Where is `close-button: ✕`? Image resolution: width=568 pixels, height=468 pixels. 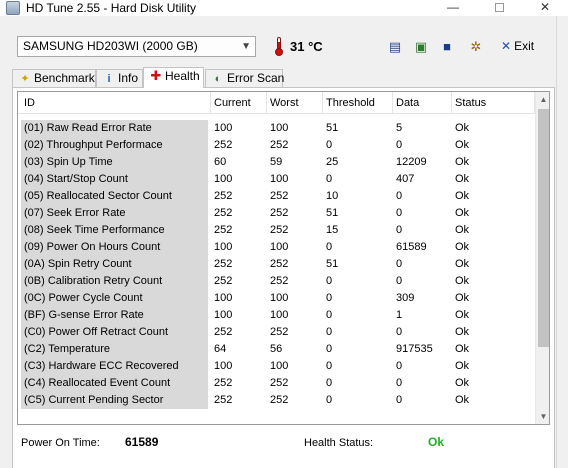
close-button: ✕ is located at coordinates (545, 8).